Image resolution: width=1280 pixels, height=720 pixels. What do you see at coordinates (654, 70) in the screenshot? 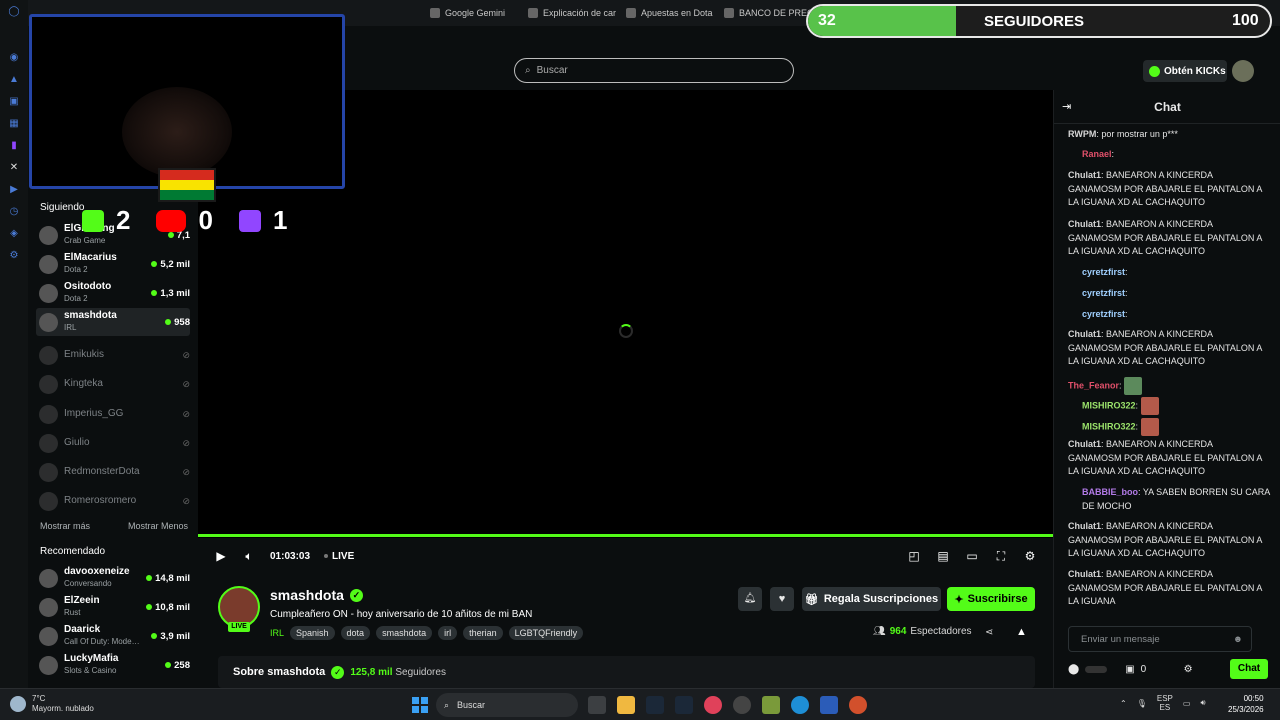
I see `search-input: ⌕ Buscar` at bounding box center [654, 70].